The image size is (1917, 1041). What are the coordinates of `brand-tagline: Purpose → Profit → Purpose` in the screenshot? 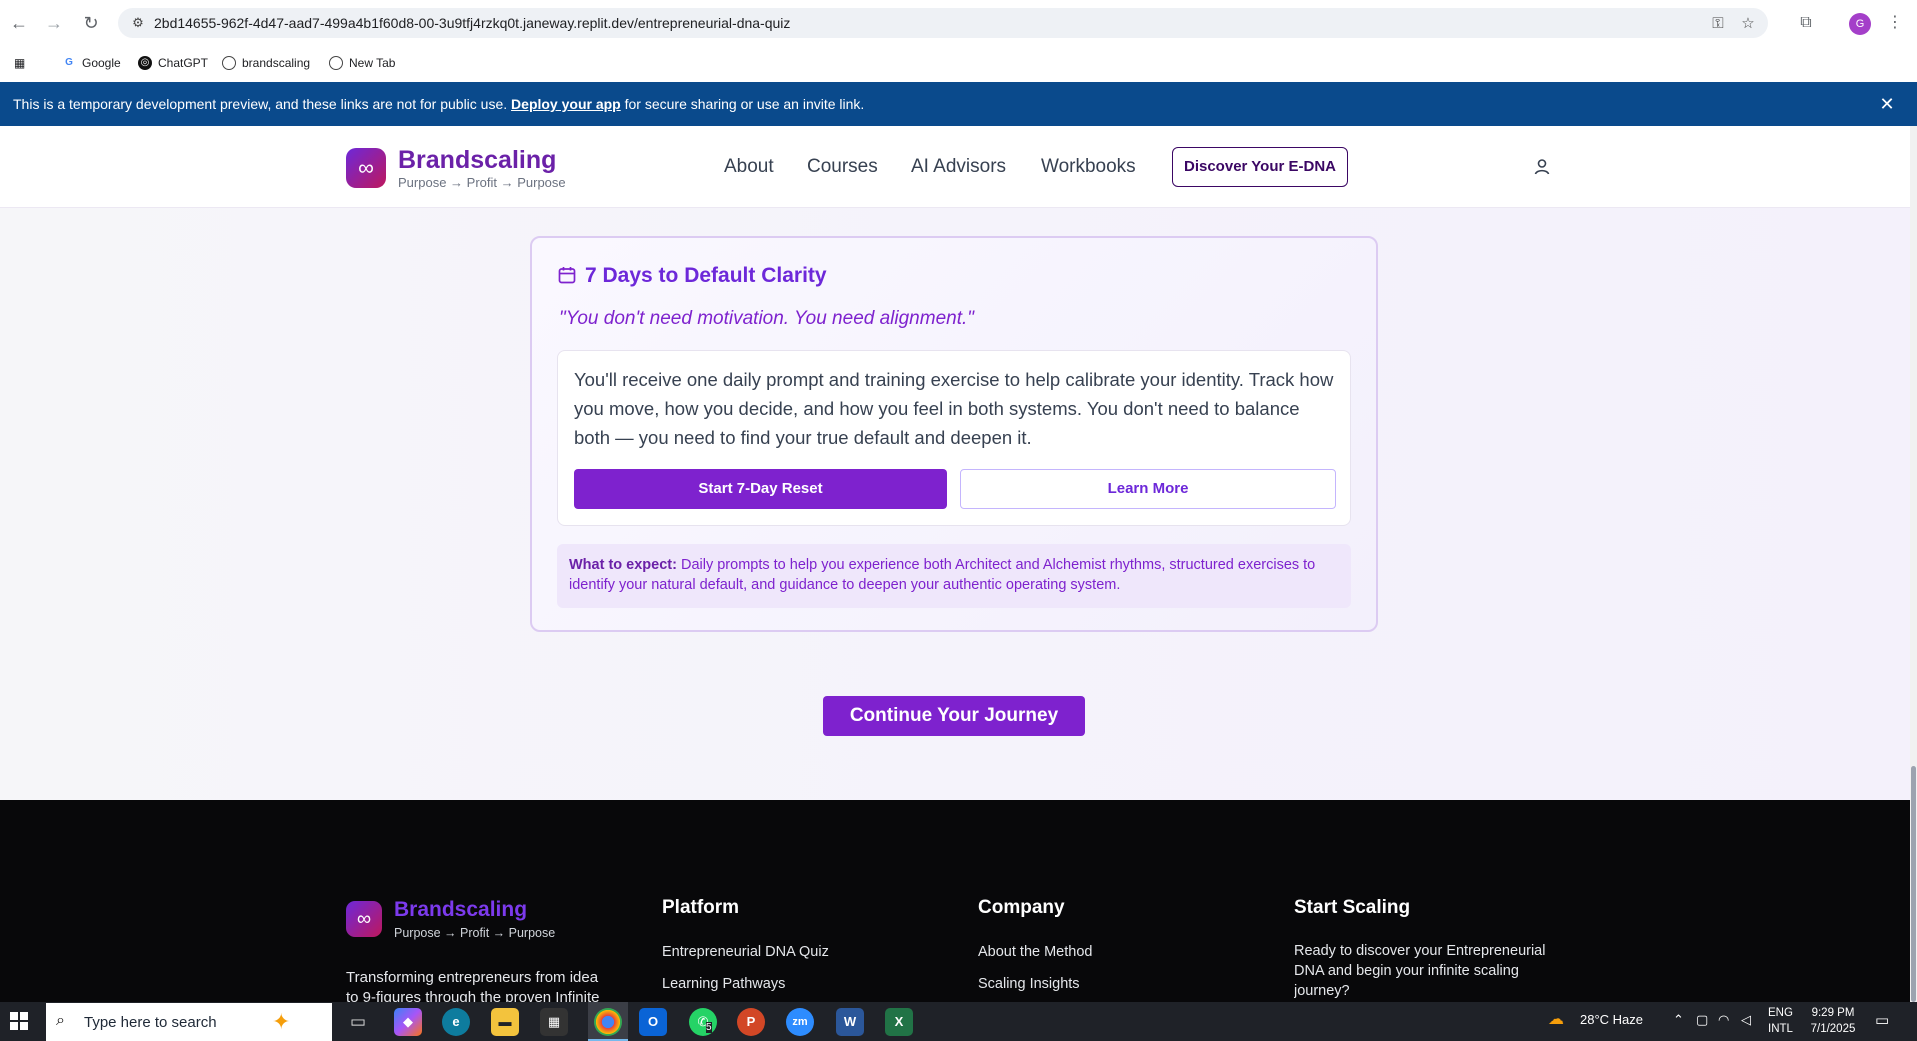 It's located at (482, 182).